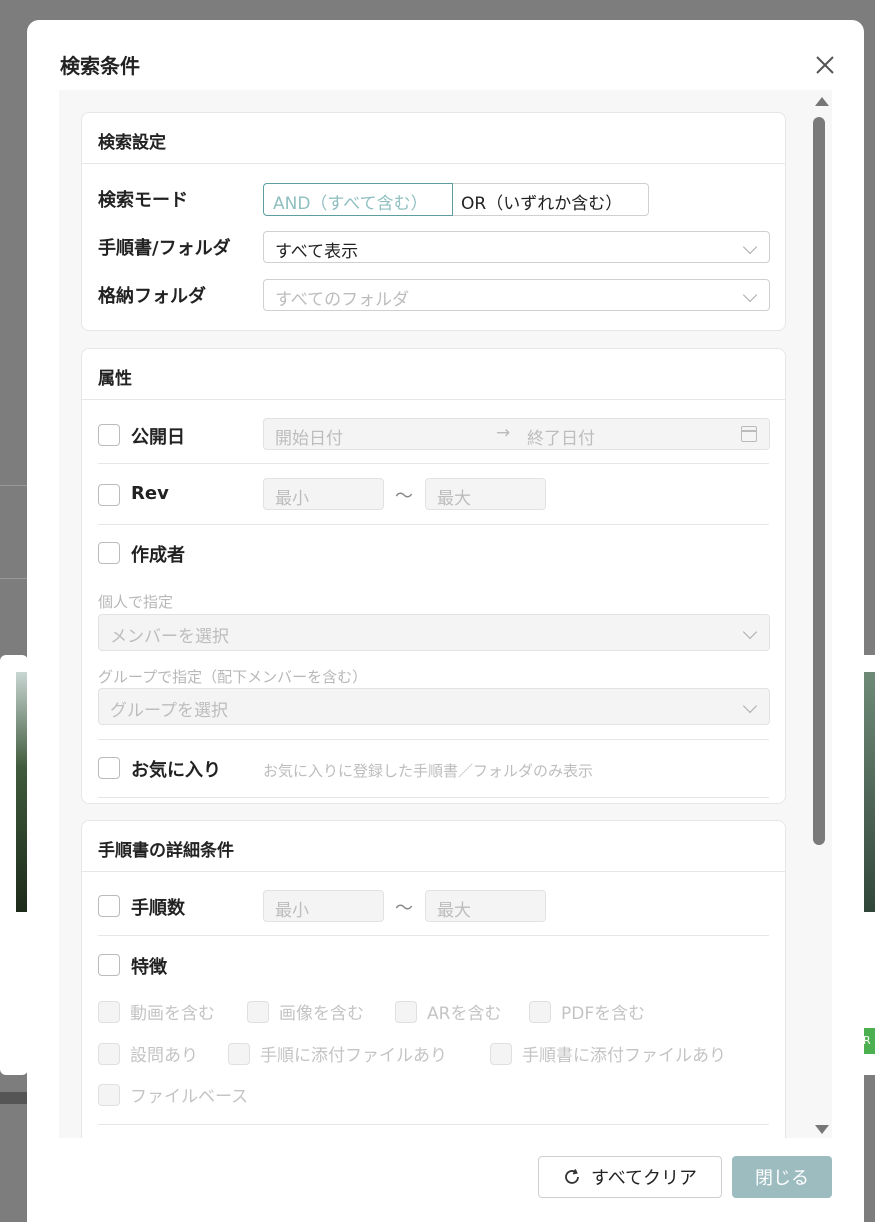 The image size is (875, 1222). Describe the element at coordinates (516, 434) in the screenshot. I see `date-range-picker: 開始日付 → 終了日付` at that location.